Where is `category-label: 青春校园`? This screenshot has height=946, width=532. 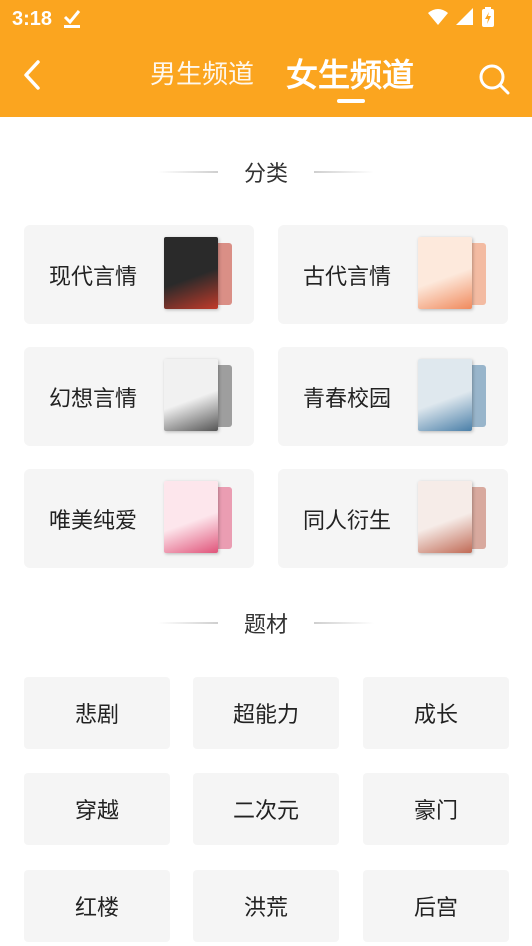
category-label: 青春校园 is located at coordinates (347, 399).